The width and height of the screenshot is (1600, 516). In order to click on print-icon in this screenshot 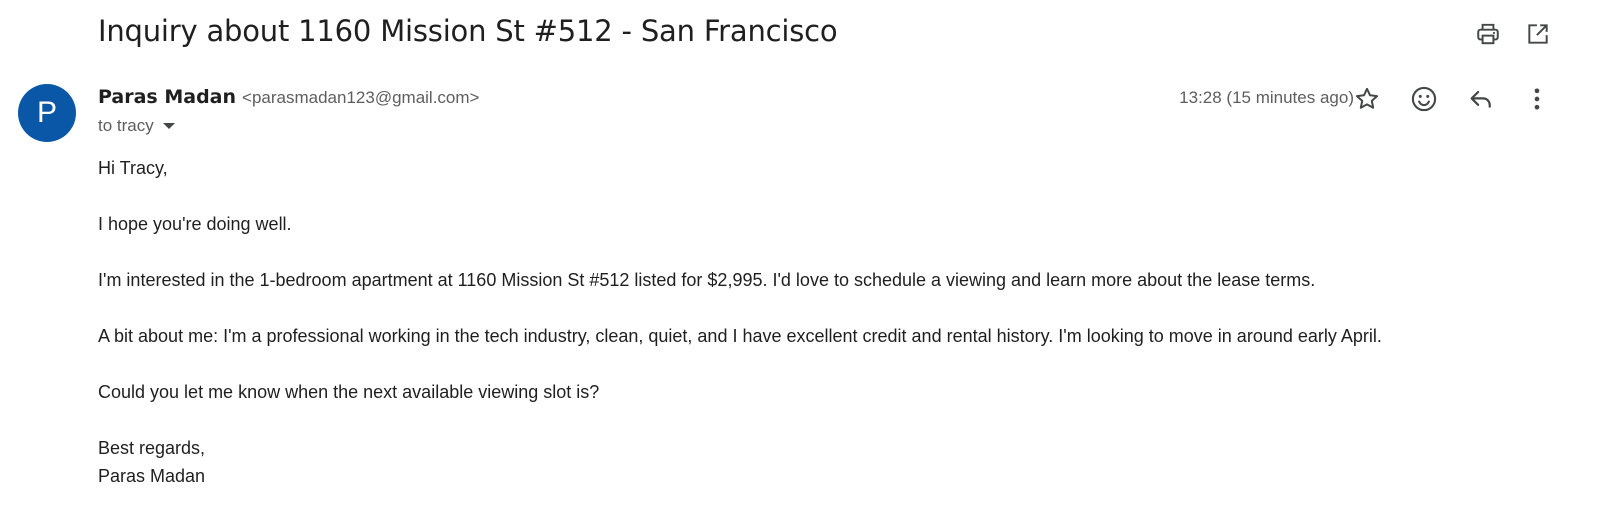, I will do `click(1488, 34)`.